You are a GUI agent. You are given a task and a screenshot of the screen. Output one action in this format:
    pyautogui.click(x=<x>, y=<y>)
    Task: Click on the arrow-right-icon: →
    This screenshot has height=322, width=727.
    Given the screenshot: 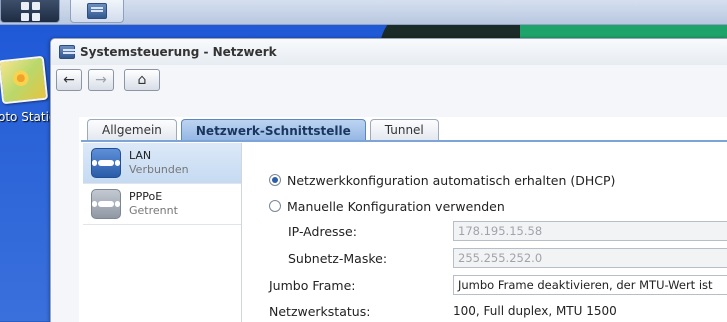 What is the action you would take?
    pyautogui.click(x=101, y=80)
    